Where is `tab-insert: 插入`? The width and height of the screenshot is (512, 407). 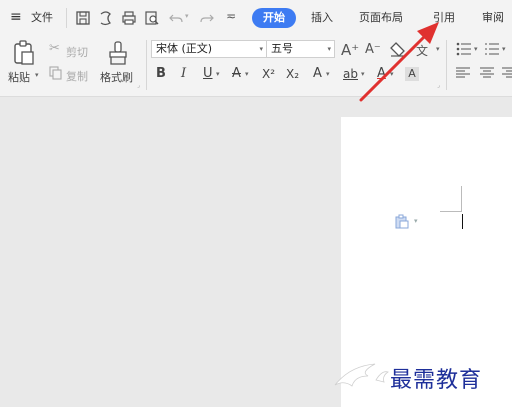
tab-insert: 插入 is located at coordinates (322, 18).